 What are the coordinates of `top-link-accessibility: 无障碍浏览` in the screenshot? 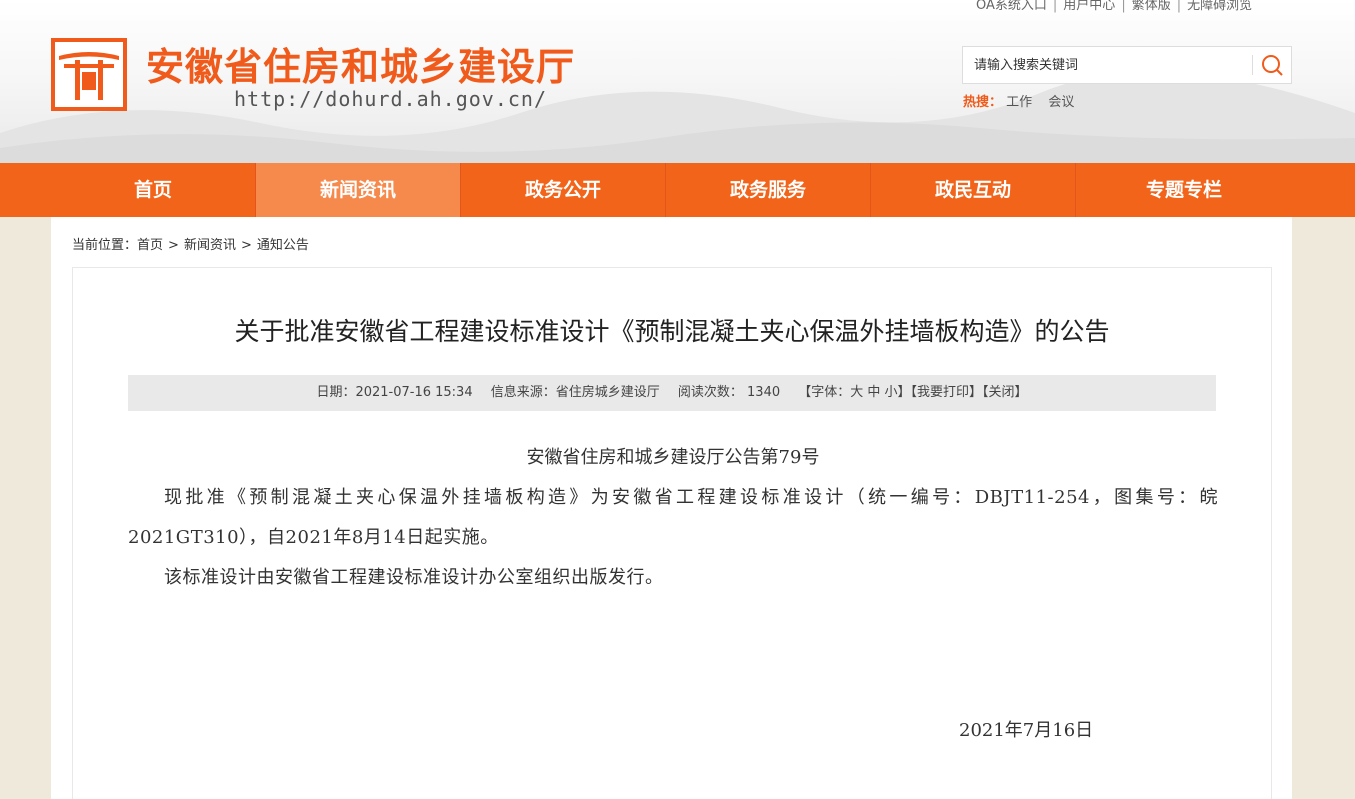 It's located at (1219, 6).